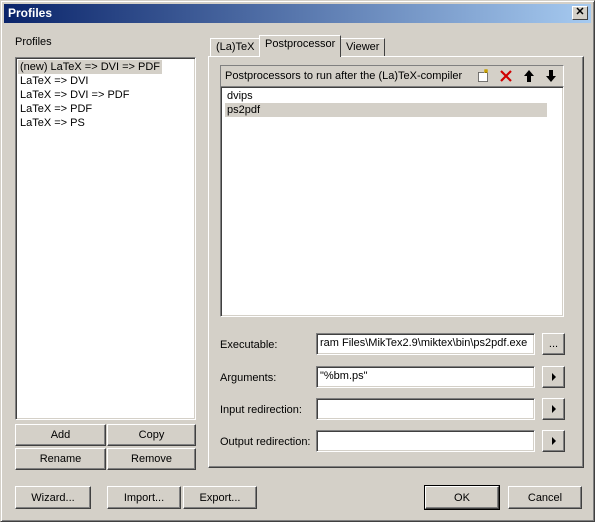 The height and width of the screenshot is (522, 595). What do you see at coordinates (425, 409) in the screenshot?
I see `input-redirection-field` at bounding box center [425, 409].